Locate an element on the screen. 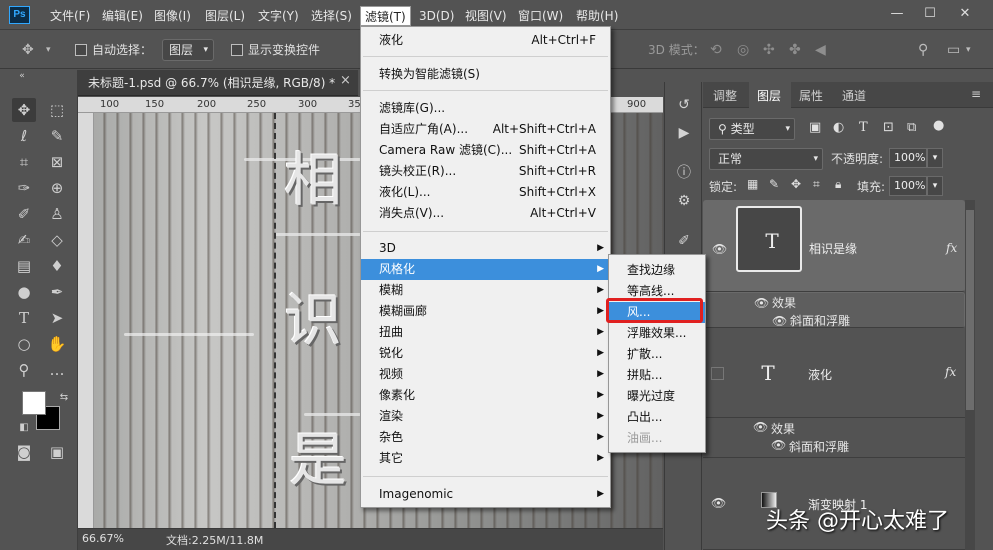  move-tool-icon: ✥ is located at coordinates (28, 50).